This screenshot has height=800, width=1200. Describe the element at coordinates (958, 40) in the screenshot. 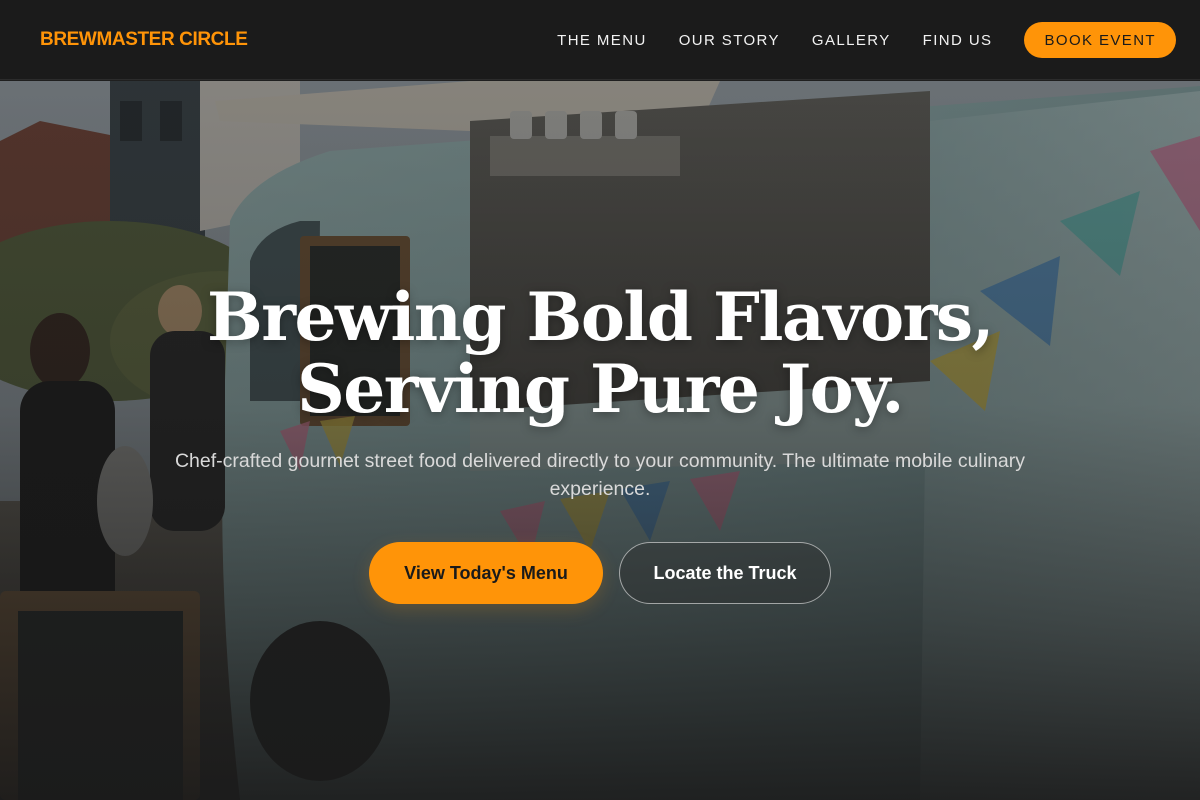

I see `nav-link-find-us: FIND US` at that location.